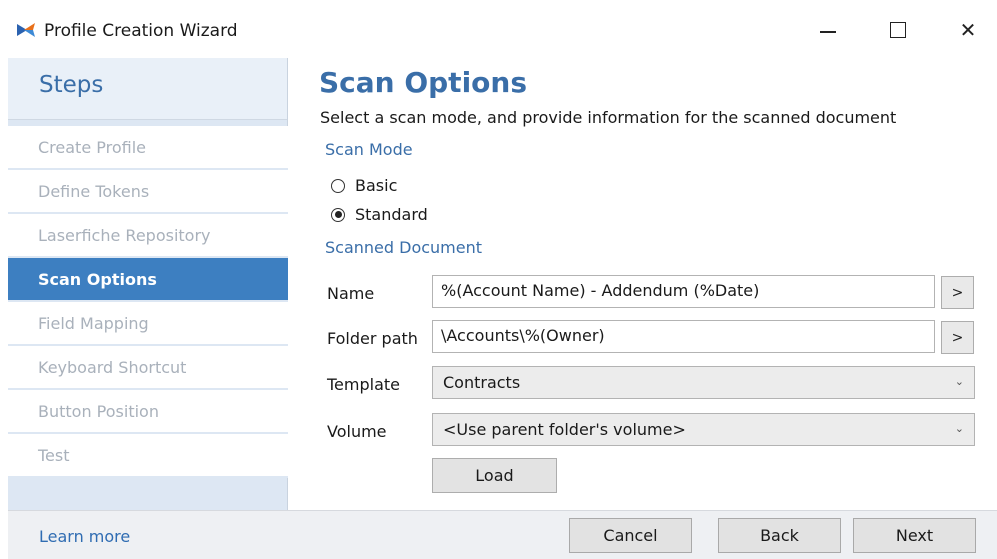 The height and width of the screenshot is (559, 997). Describe the element at coordinates (148, 412) in the screenshot. I see `step-button-position: Button Position` at that location.